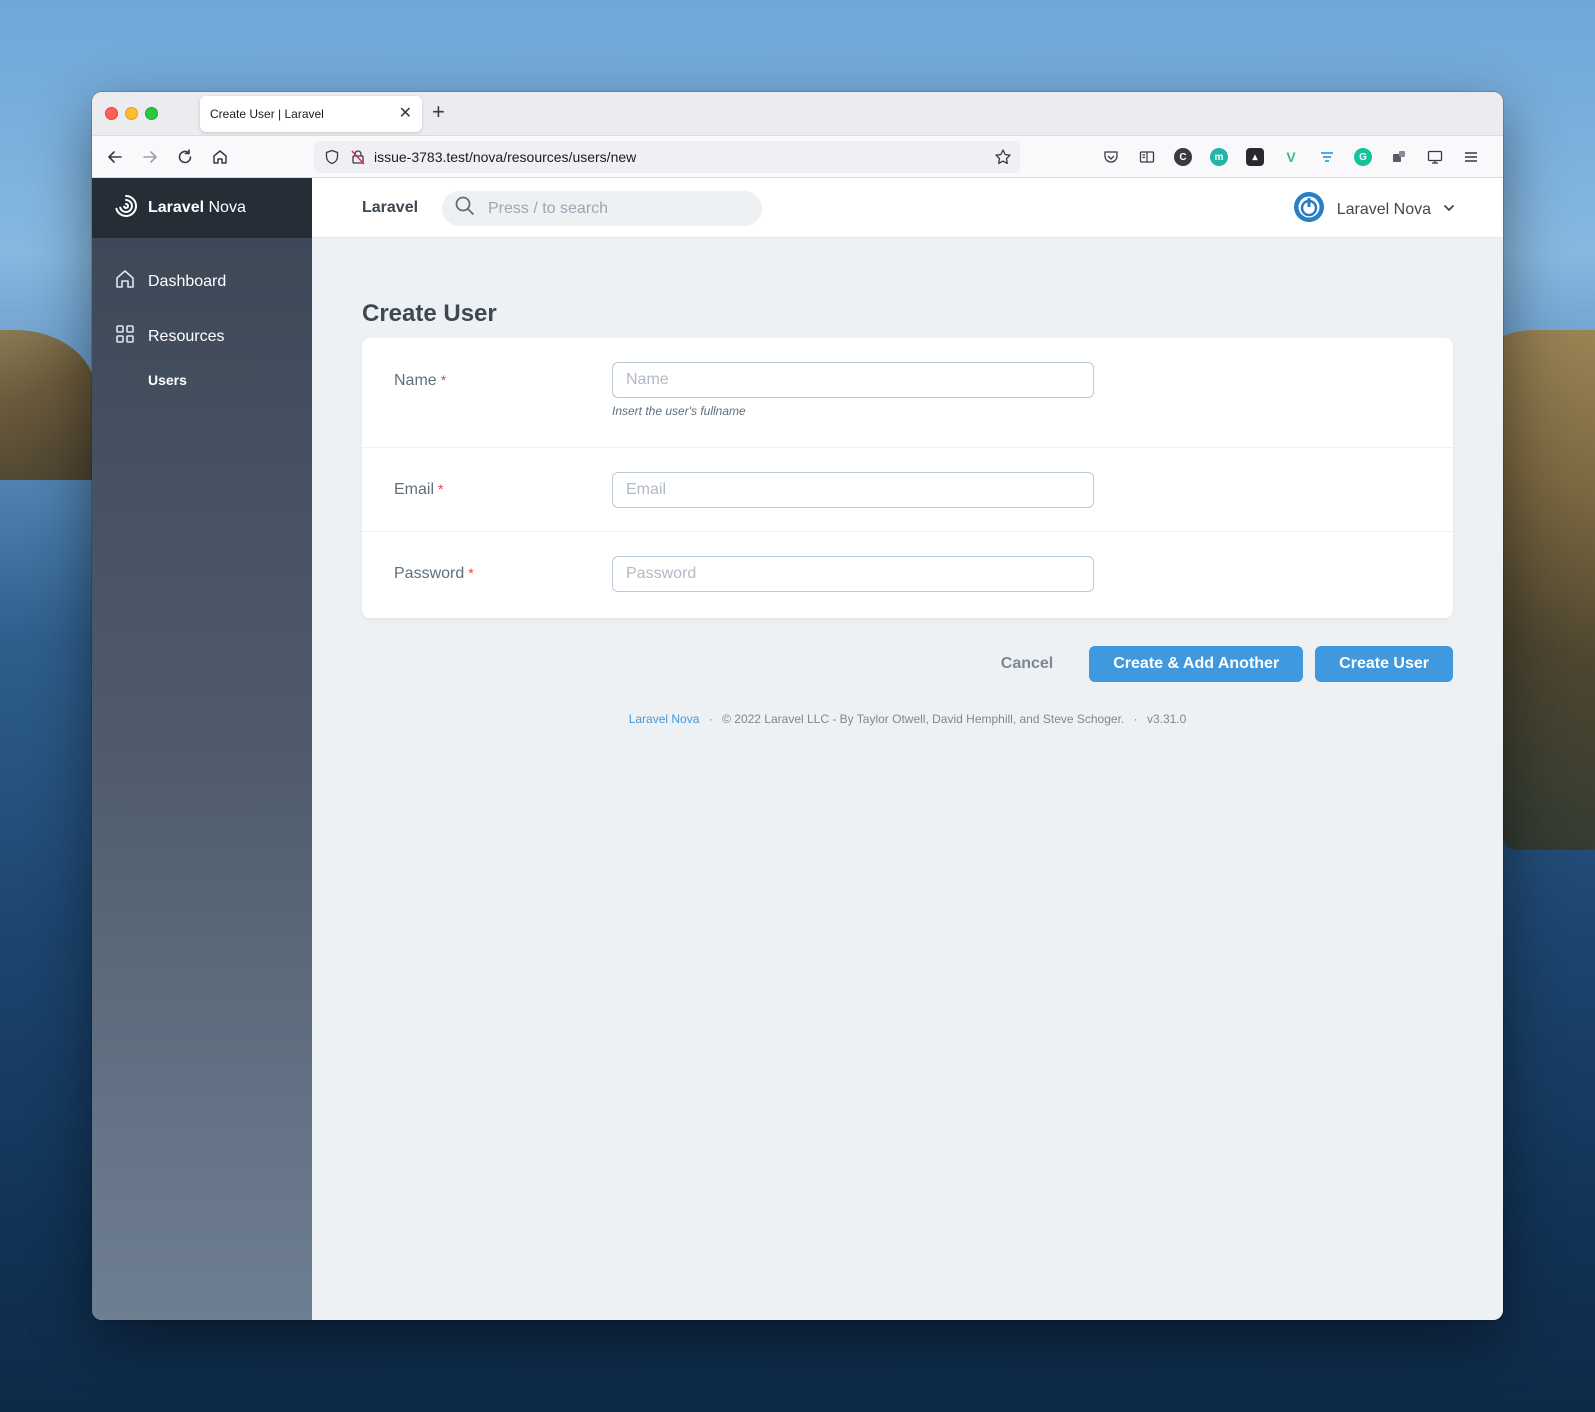 The height and width of the screenshot is (1412, 1595). I want to click on create-user-button: Create User, so click(1384, 664).